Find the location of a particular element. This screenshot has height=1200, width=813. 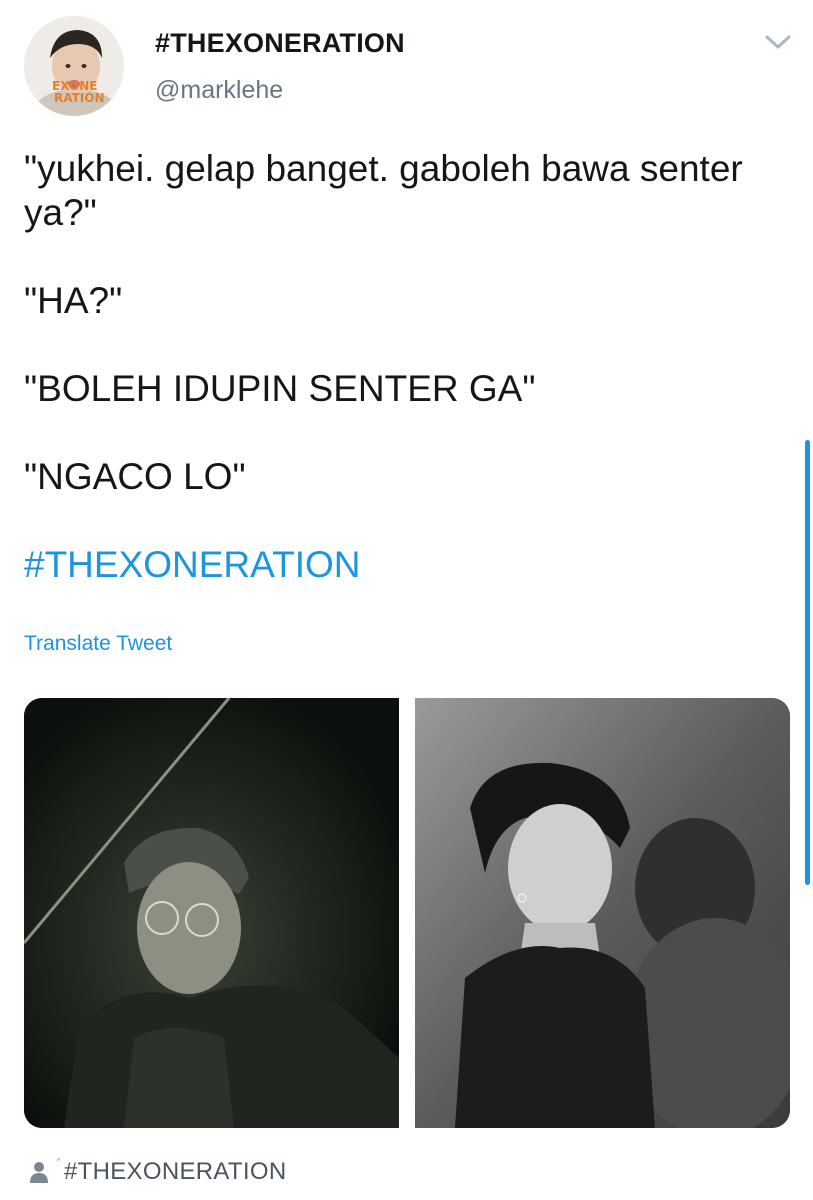

username: @marklehe is located at coordinates (219, 90).